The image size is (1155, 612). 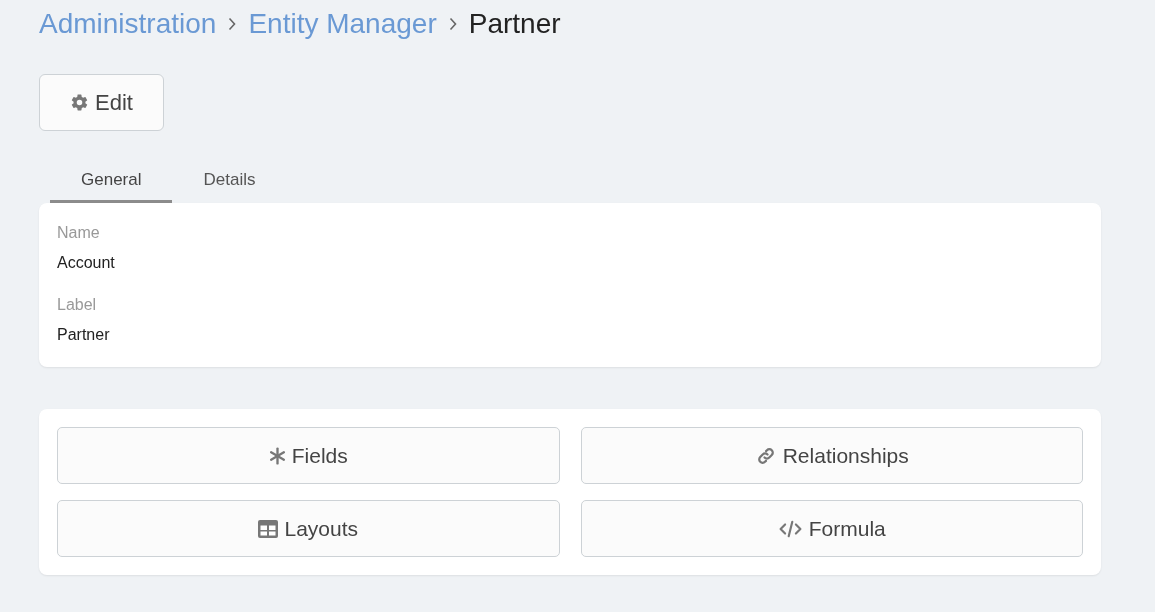 What do you see at coordinates (101, 102) in the screenshot?
I see `edit-button: Edit` at bounding box center [101, 102].